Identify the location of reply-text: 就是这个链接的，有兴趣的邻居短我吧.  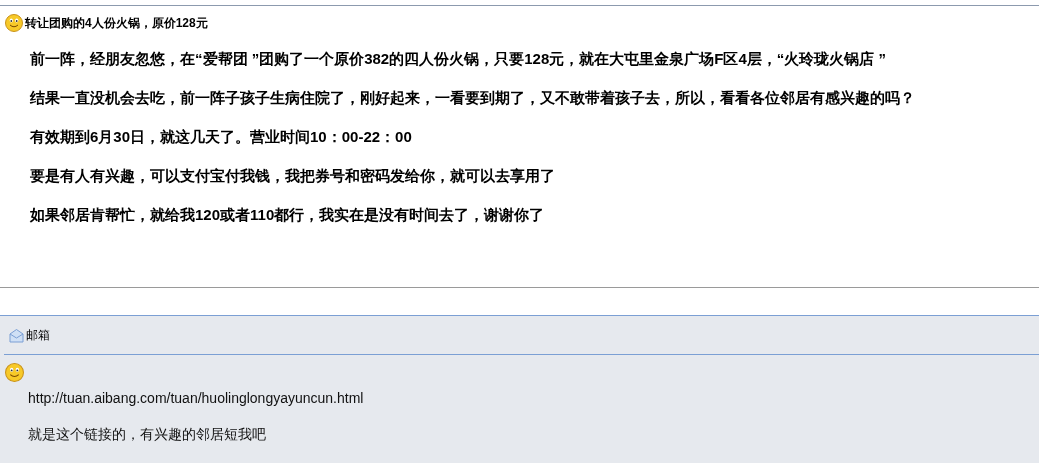
(147, 434).